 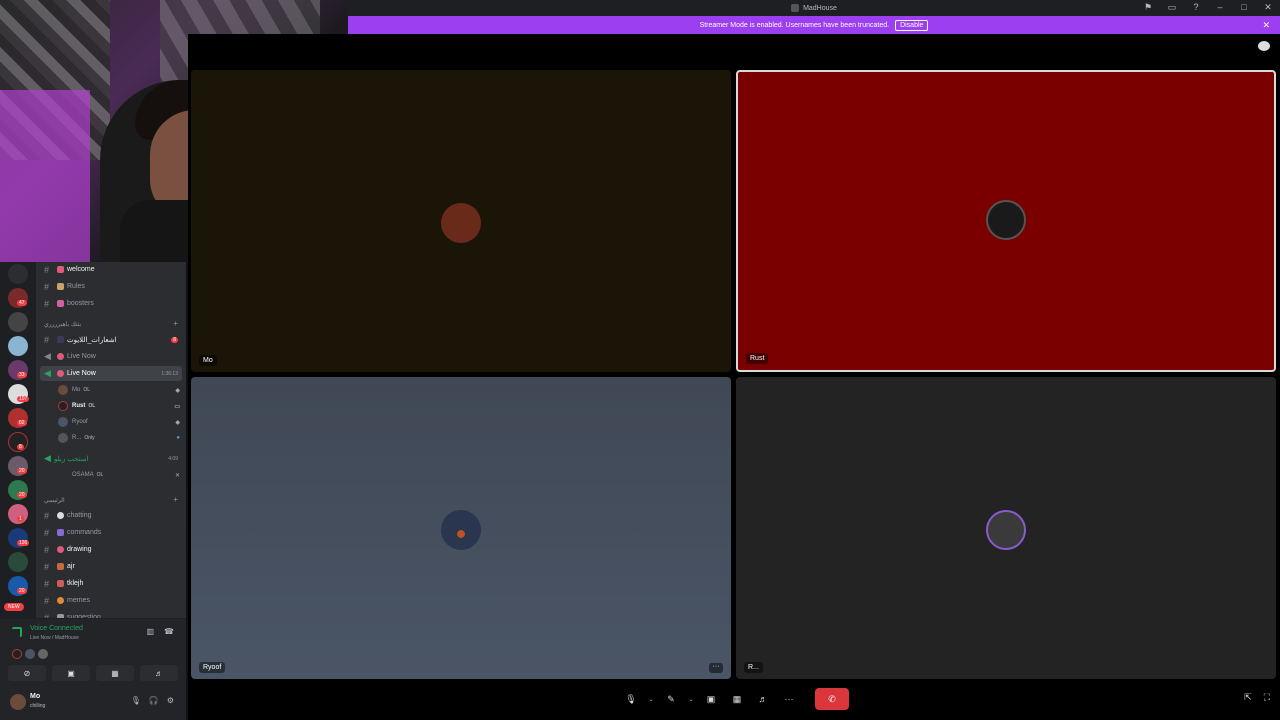 What do you see at coordinates (54, 500) in the screenshot?
I see `category-label: الرئيسي` at bounding box center [54, 500].